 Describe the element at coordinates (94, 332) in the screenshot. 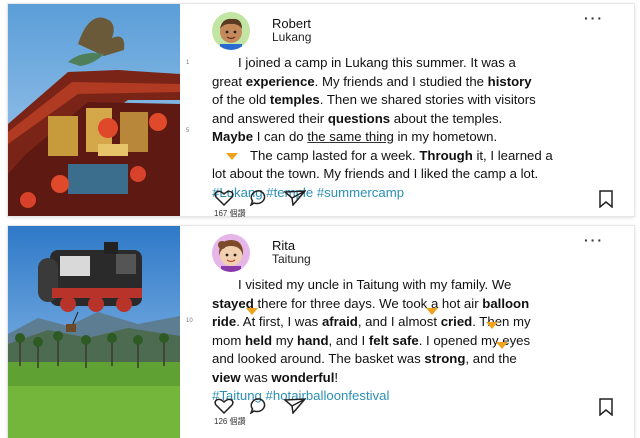

I see `balloon-photo` at that location.